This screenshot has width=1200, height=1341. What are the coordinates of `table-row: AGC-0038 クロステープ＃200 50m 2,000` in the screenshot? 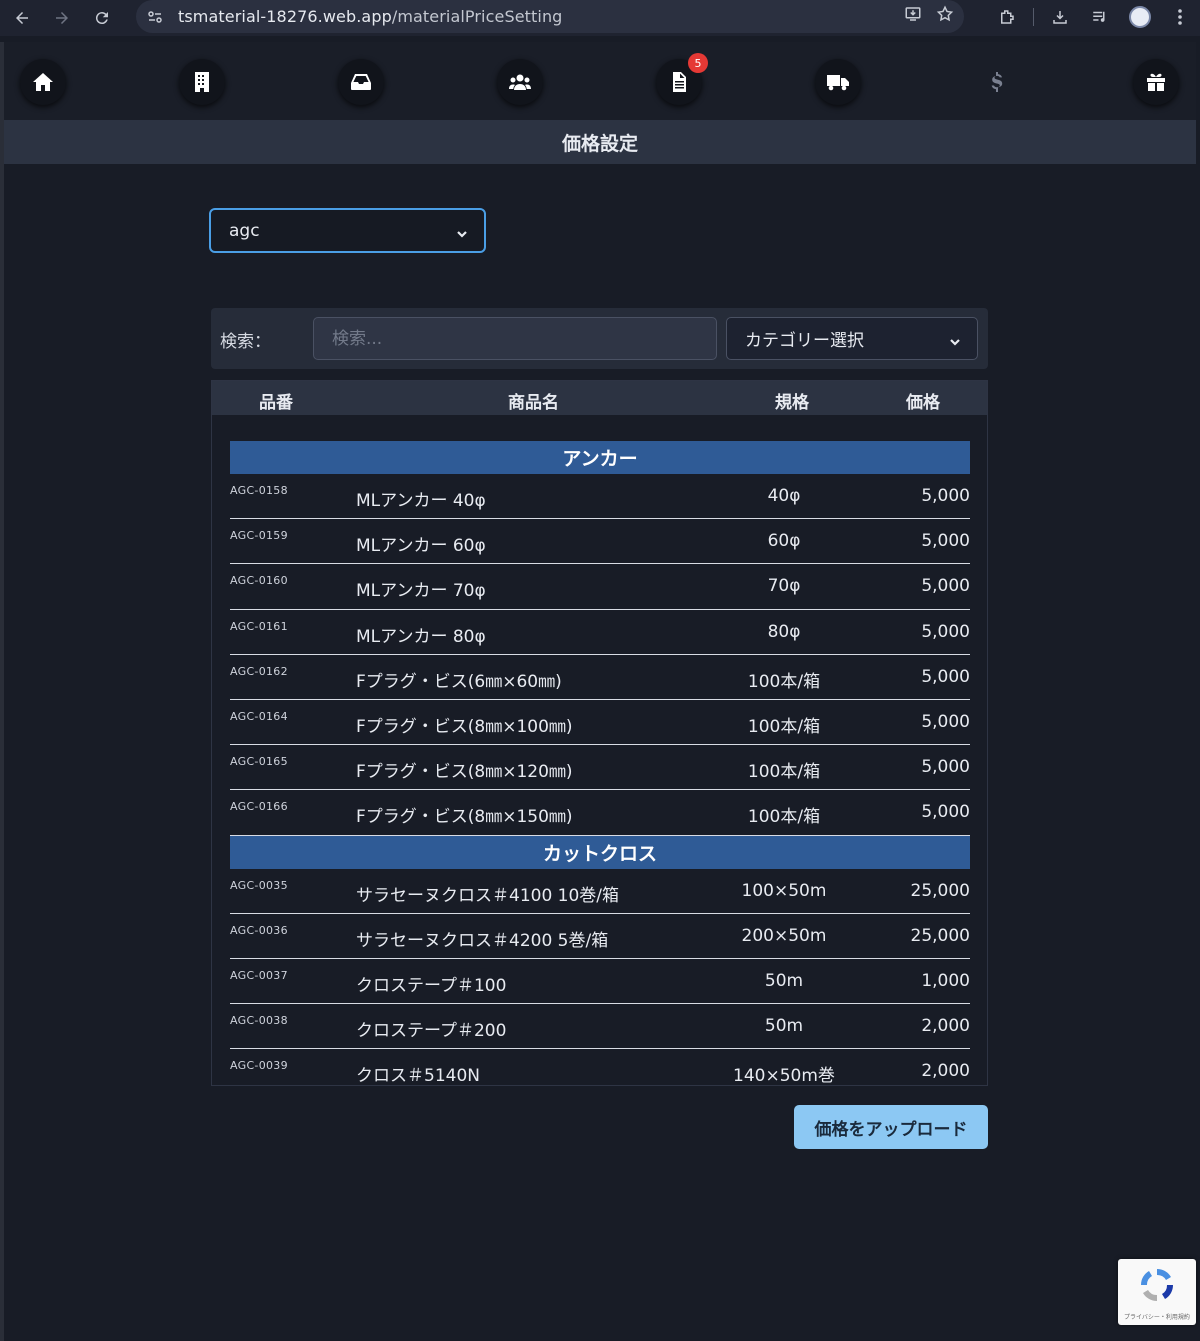 It's located at (600, 1027).